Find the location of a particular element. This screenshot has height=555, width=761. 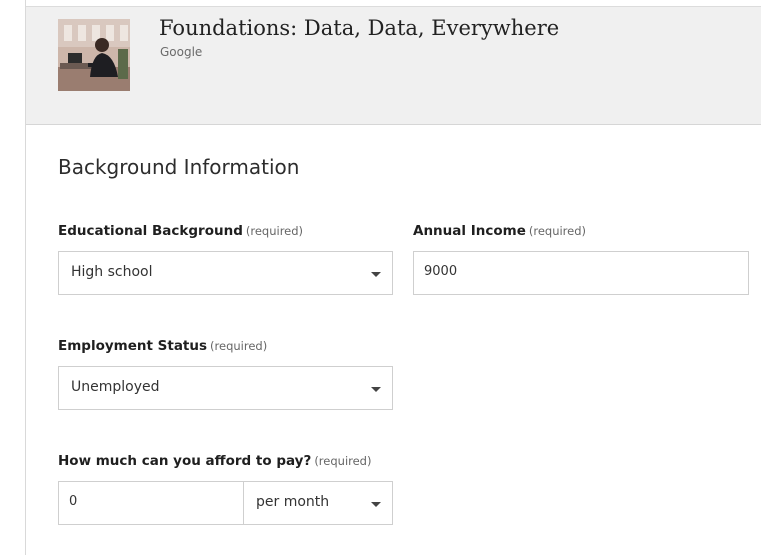

education-select-value: High school is located at coordinates (112, 272).